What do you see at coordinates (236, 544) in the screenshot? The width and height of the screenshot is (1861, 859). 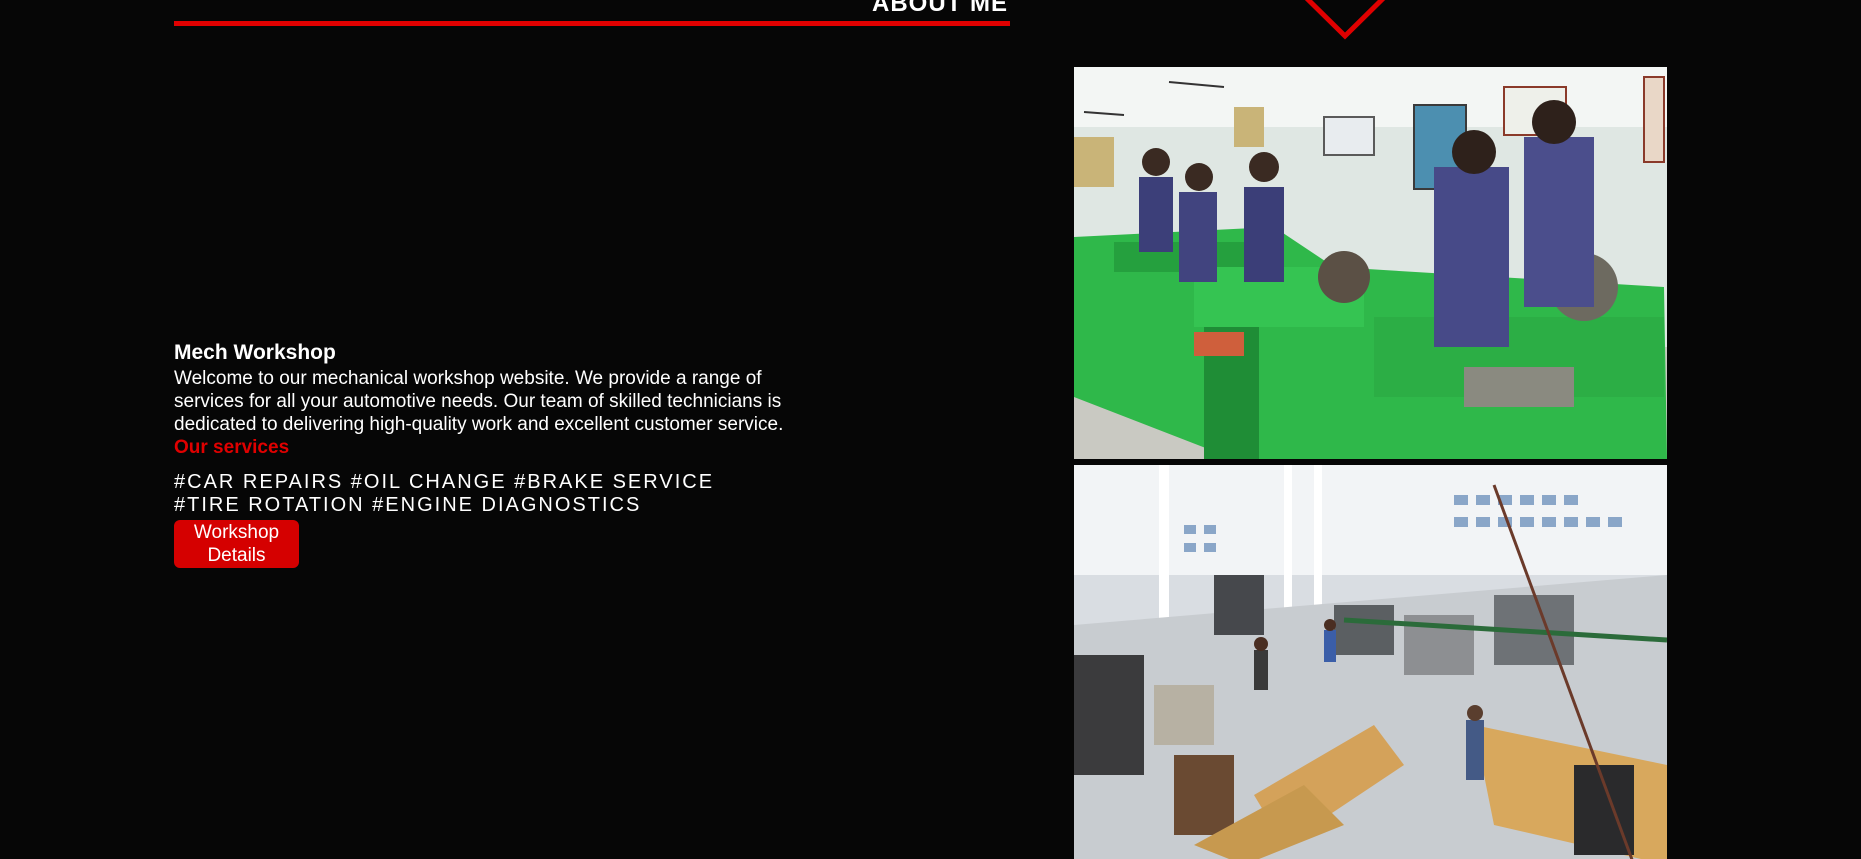 I see `workshop-details-button: Workshop Details` at bounding box center [236, 544].